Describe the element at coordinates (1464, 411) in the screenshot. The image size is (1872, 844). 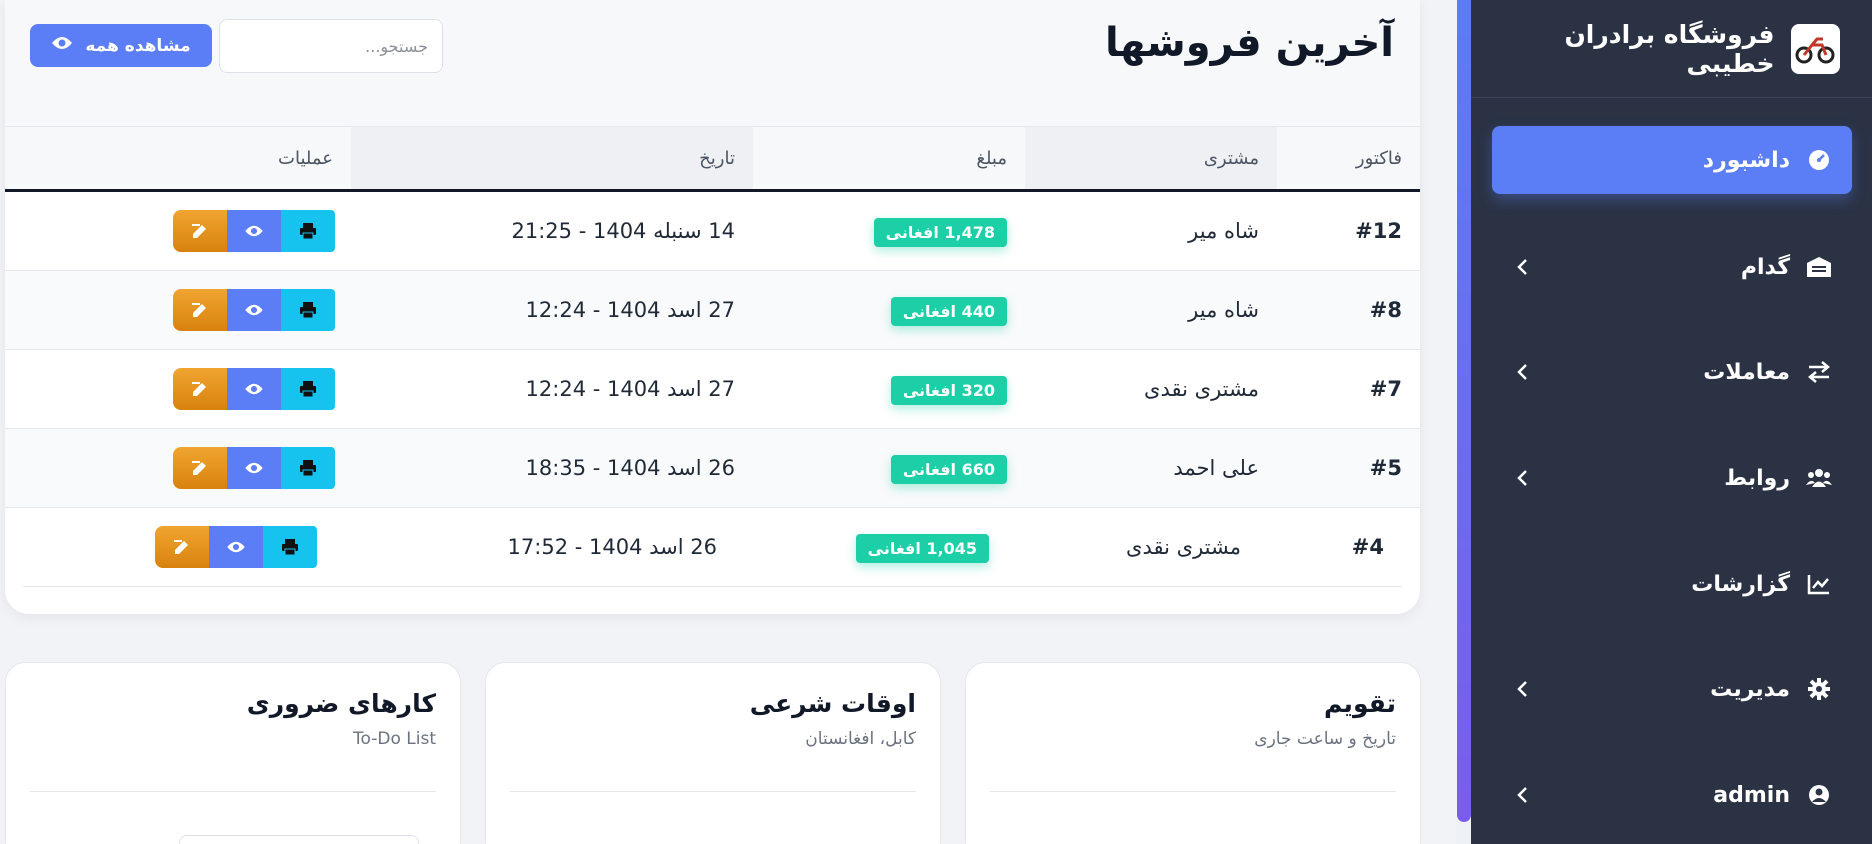
I see `scrollbar-thumb` at that location.